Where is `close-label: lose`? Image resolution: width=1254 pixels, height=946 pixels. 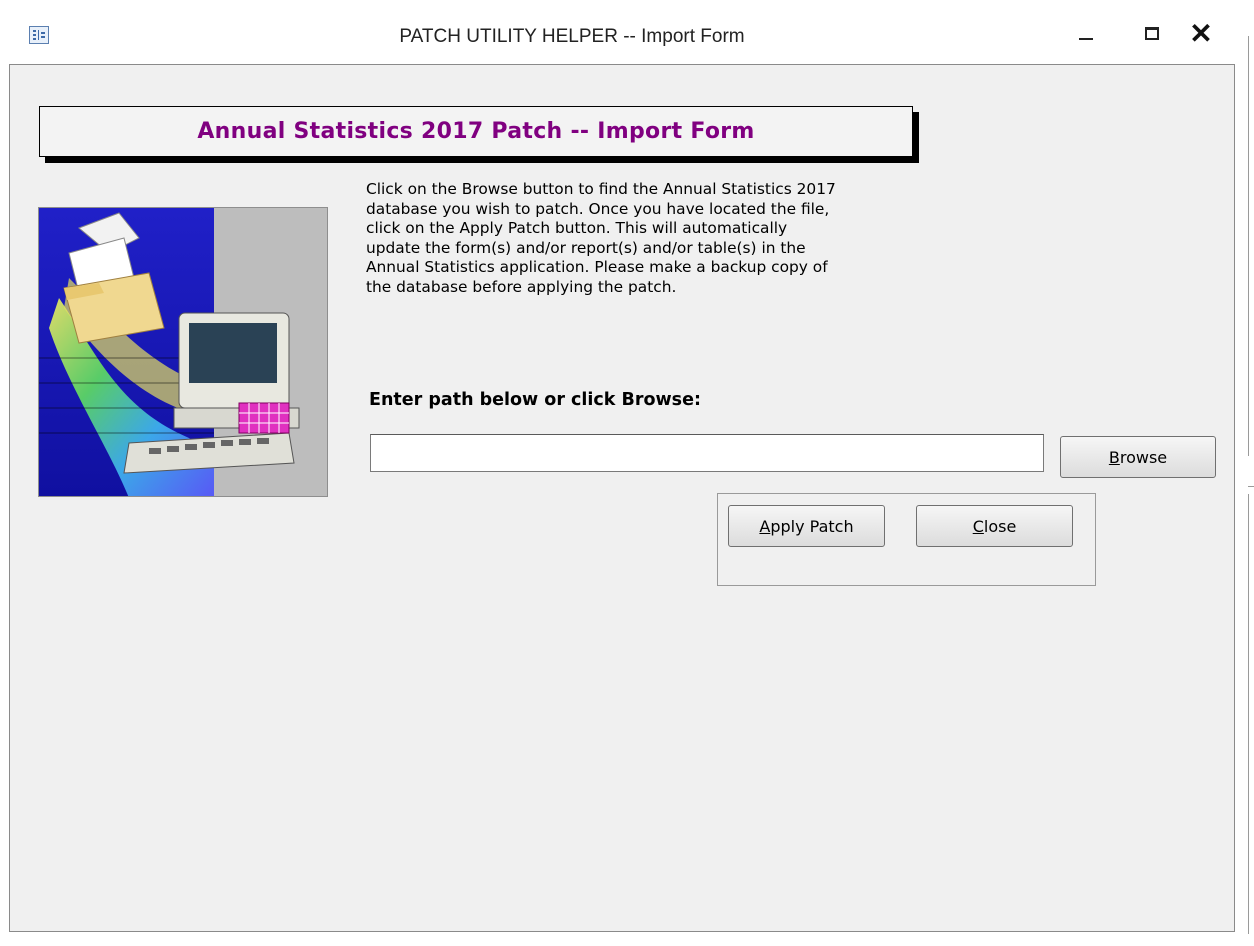 close-label: lose is located at coordinates (1000, 526).